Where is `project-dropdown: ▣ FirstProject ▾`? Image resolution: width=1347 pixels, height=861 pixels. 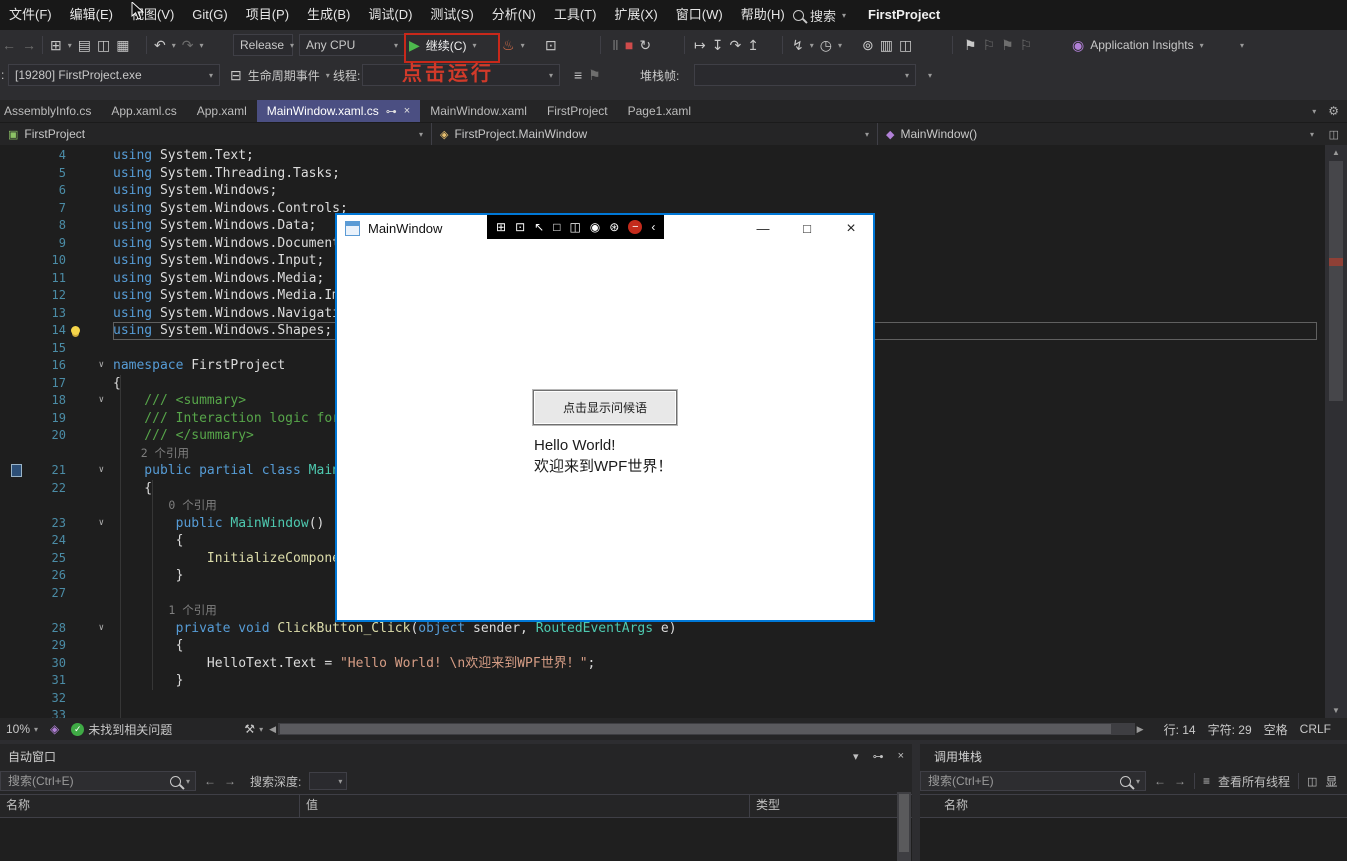 project-dropdown: ▣ FirstProject ▾ is located at coordinates (216, 134).